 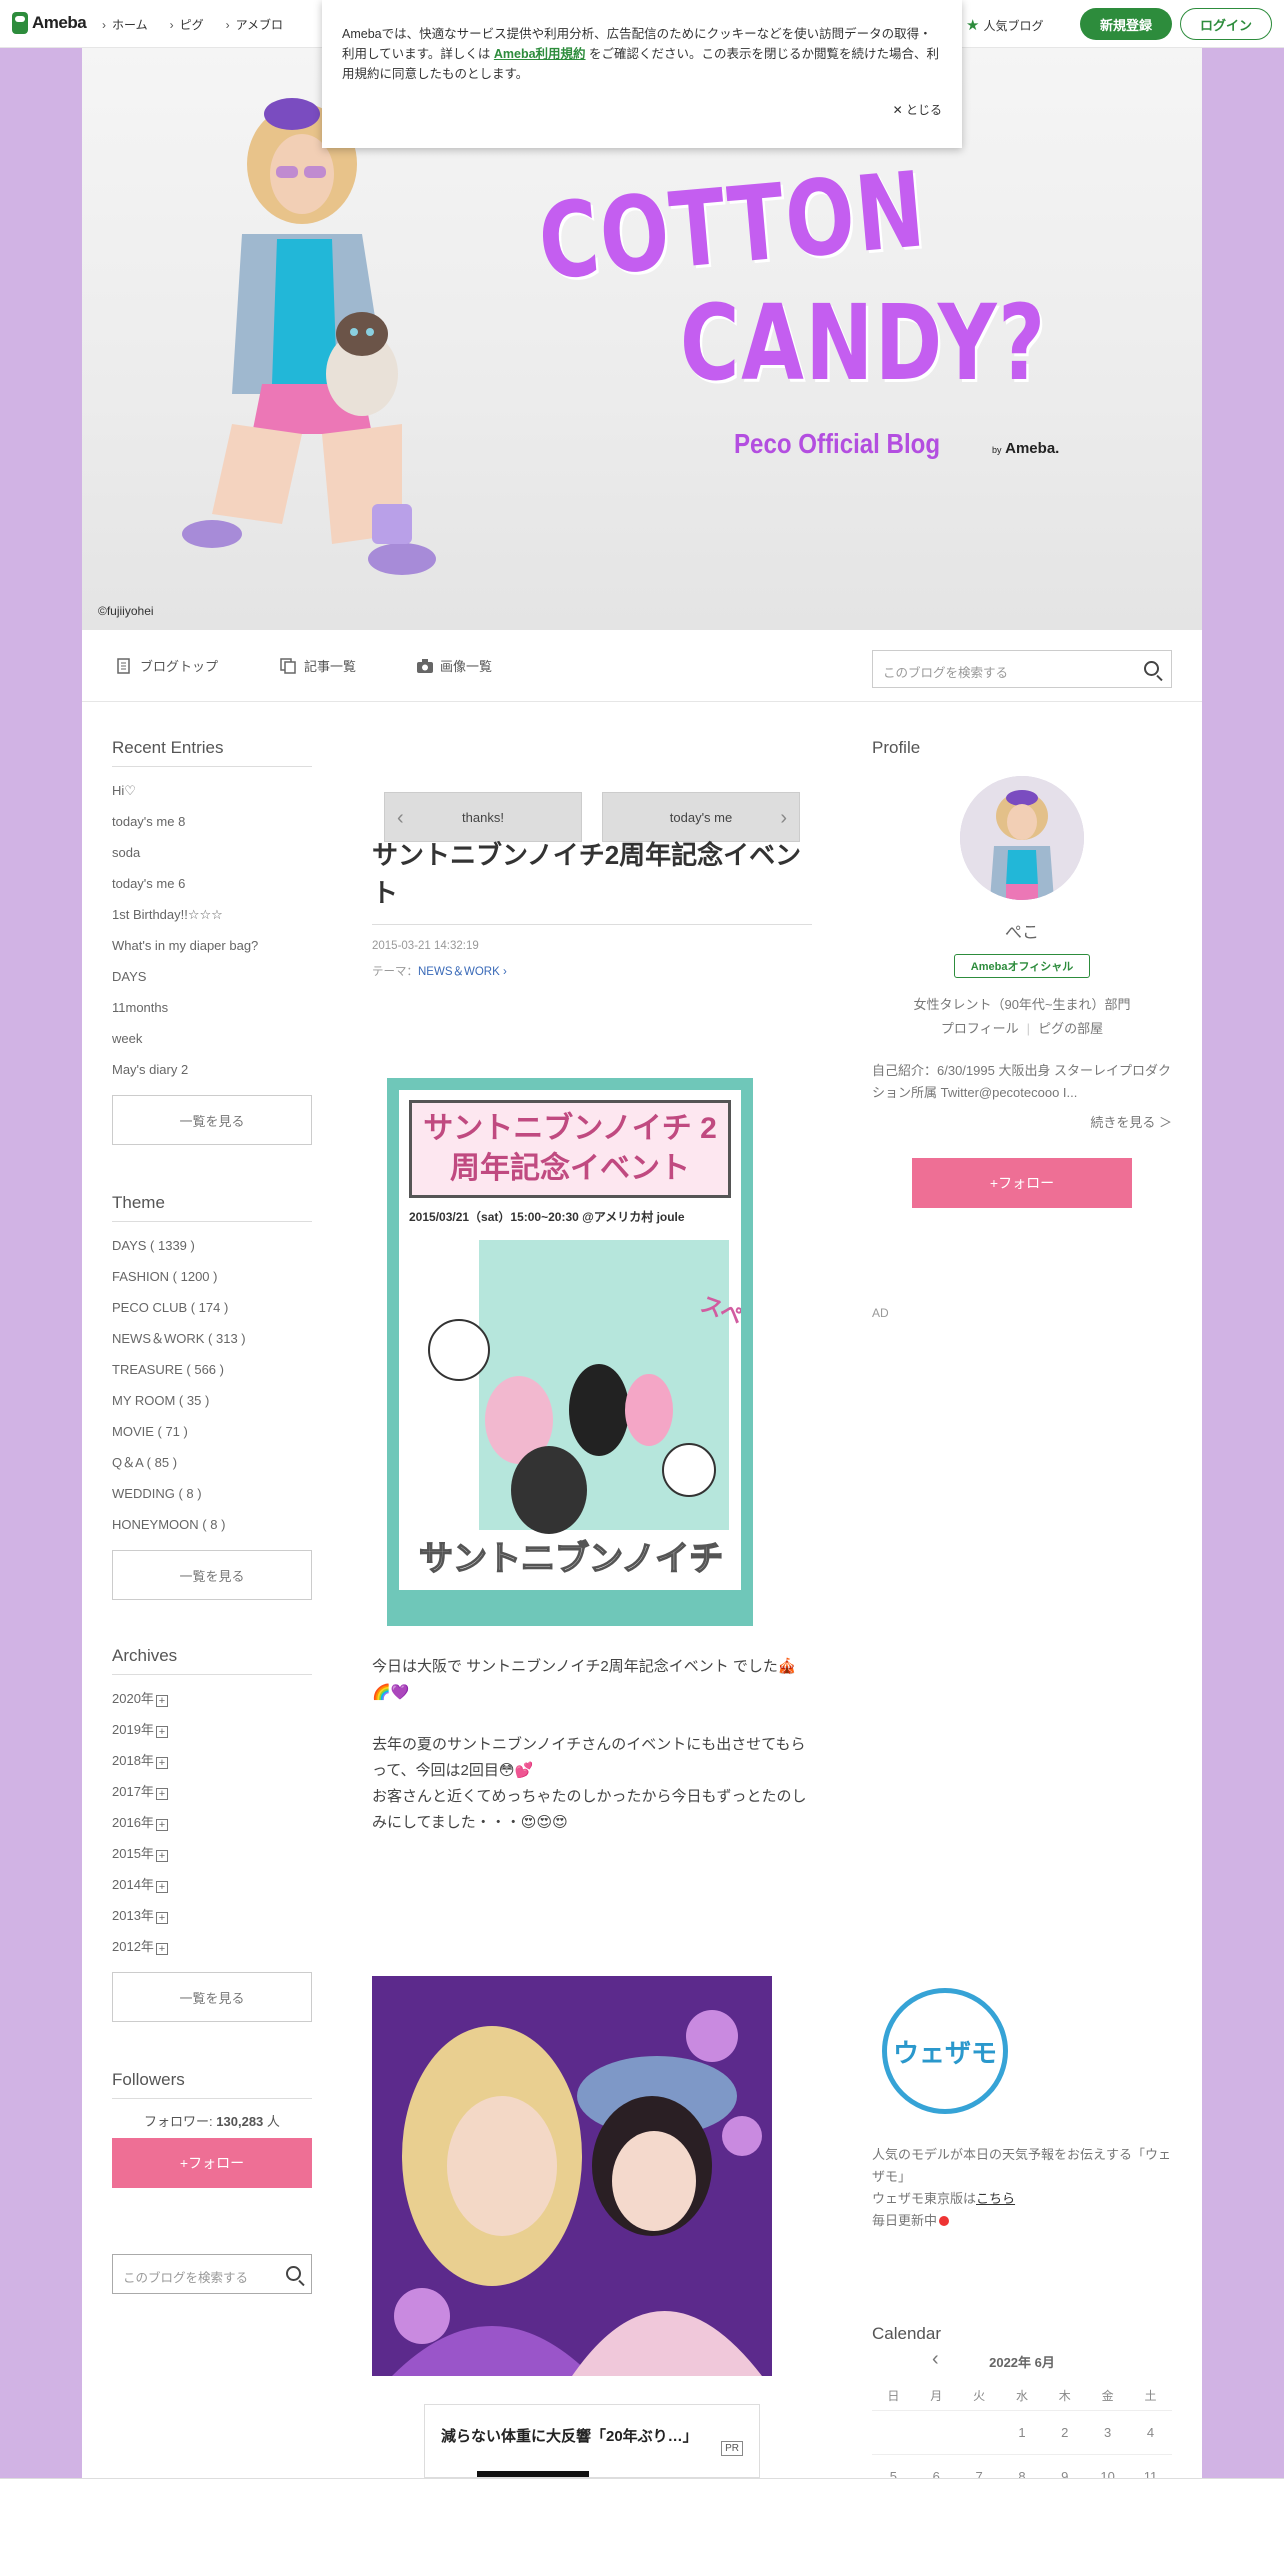 What do you see at coordinates (212, 1120) in the screenshot?
I see `recent-more-button: 一覧を見る` at bounding box center [212, 1120].